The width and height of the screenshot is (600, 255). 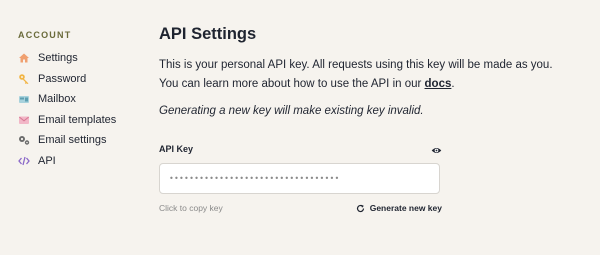 What do you see at coordinates (24, 140) in the screenshot?
I see `gears-icon` at bounding box center [24, 140].